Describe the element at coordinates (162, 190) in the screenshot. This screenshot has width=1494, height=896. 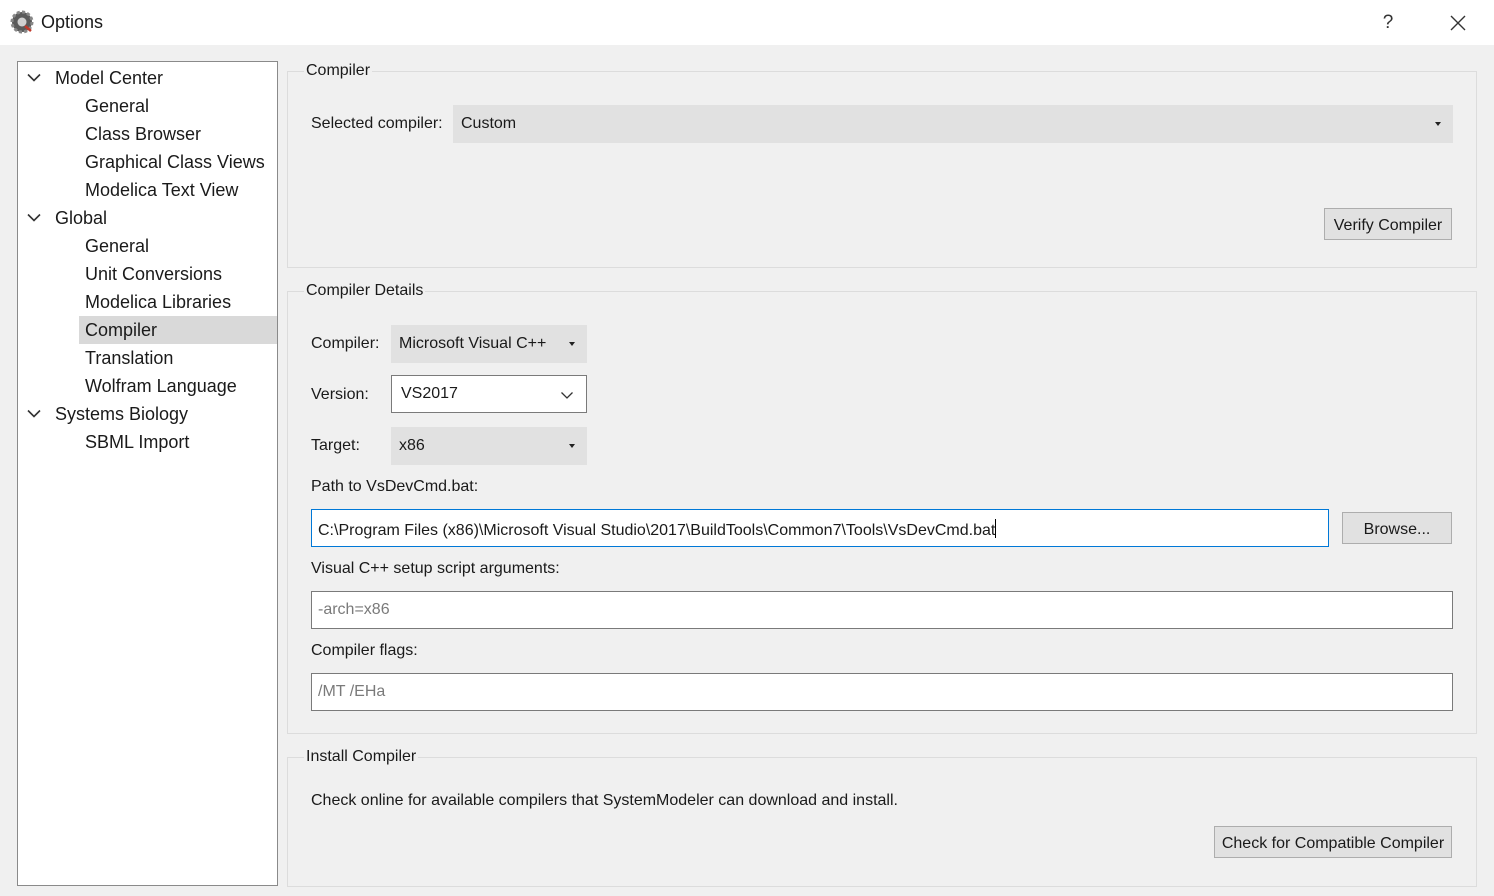
I see `tree-item-label: Modelica Text View` at that location.